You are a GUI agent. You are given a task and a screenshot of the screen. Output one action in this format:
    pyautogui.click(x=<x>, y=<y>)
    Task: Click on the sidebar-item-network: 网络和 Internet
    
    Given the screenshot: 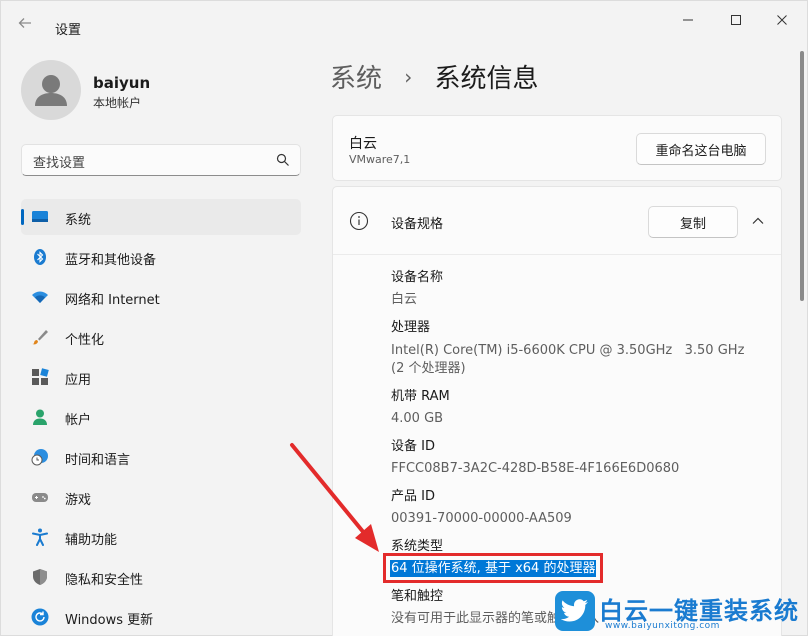 What is the action you would take?
    pyautogui.click(x=161, y=297)
    